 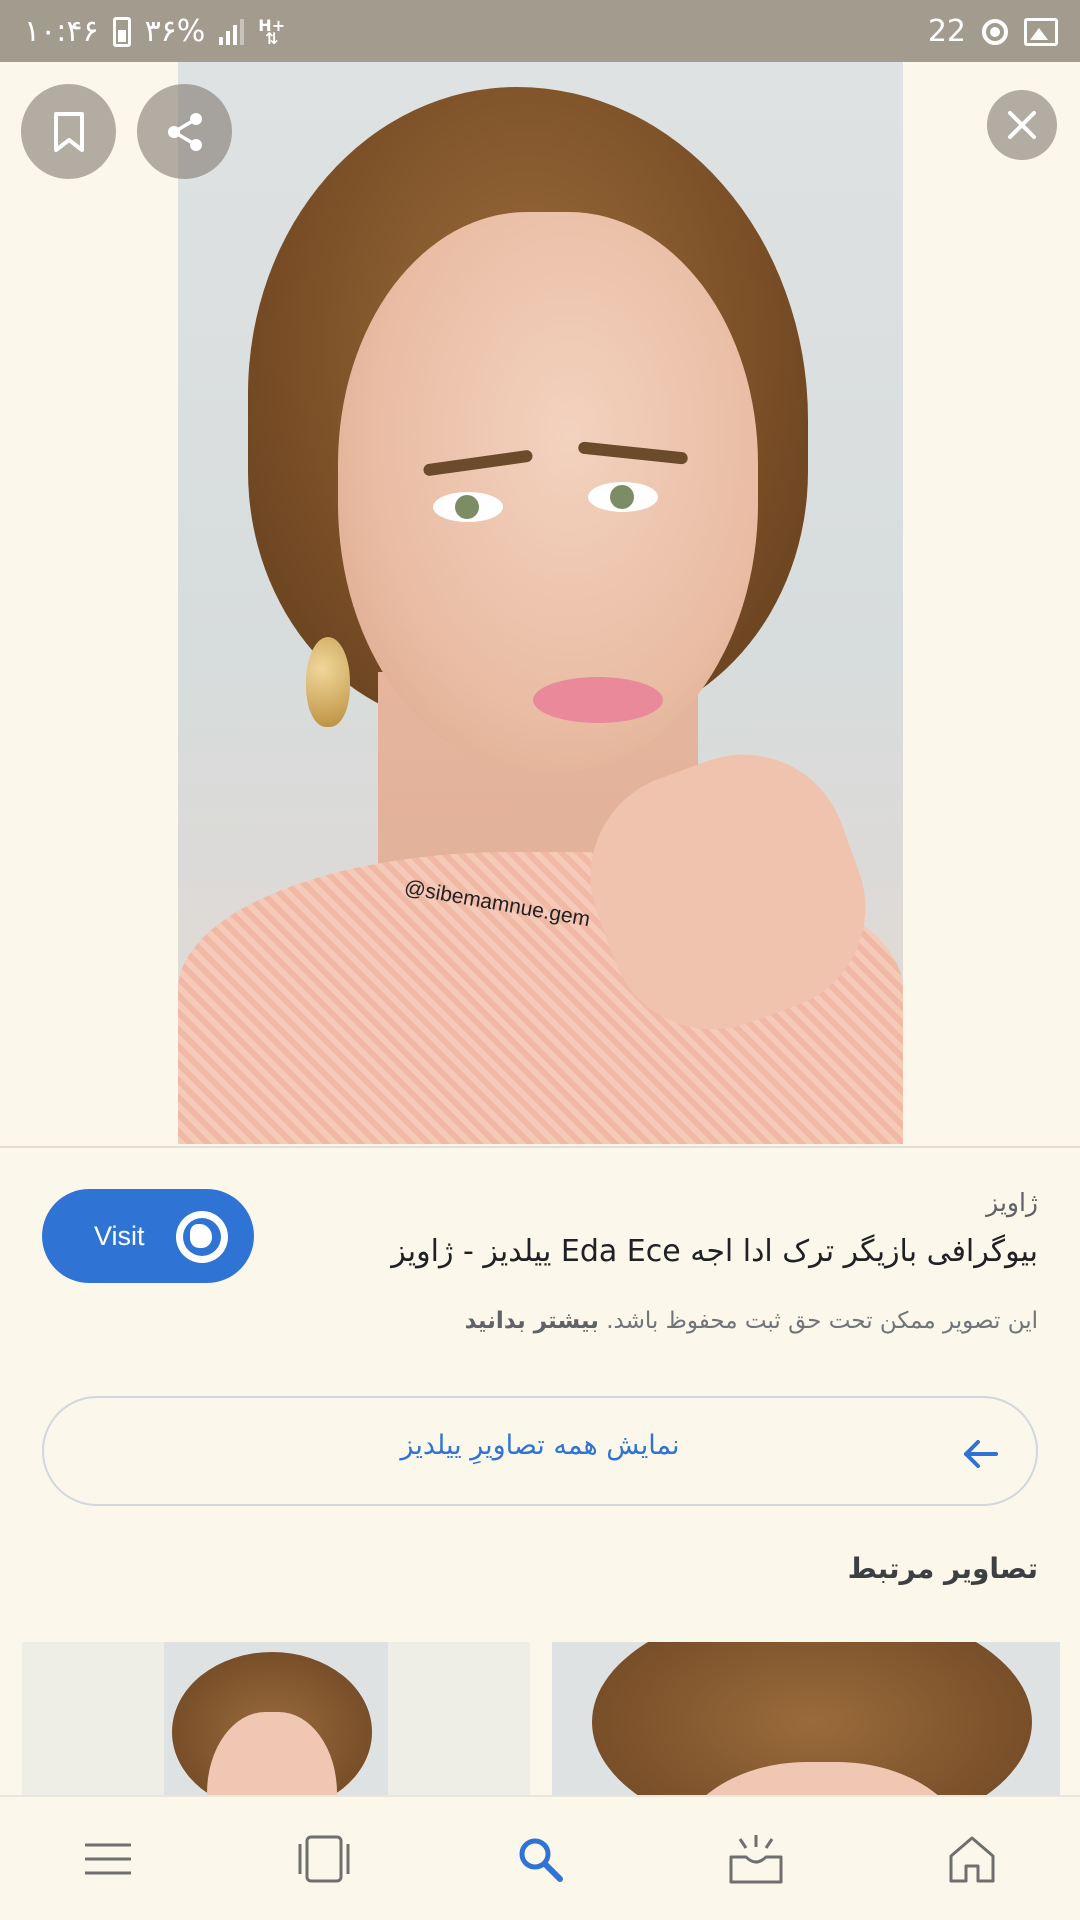 I want to click on photo-eye-right, so click(x=623, y=497).